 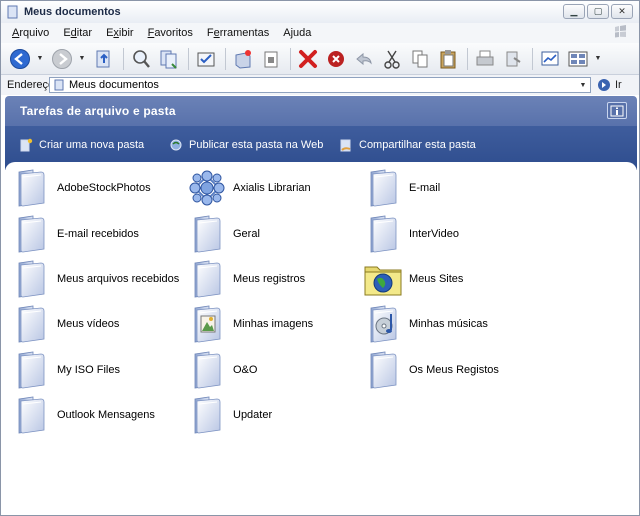 I want to click on minimize-button: ▁, so click(x=574, y=11).